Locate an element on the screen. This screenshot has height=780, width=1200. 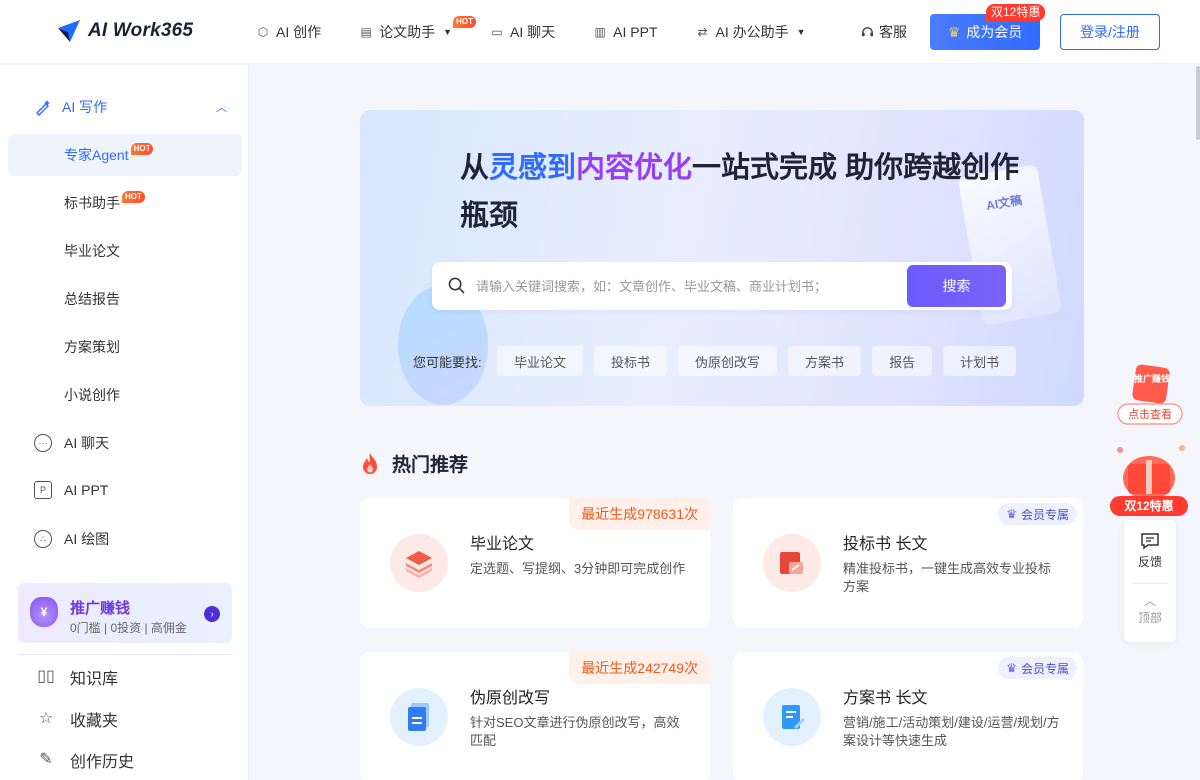
card-title: 投标书 长文 is located at coordinates (885, 544).